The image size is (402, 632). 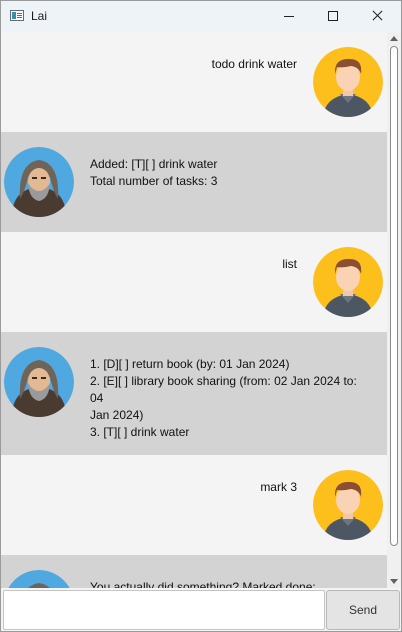 What do you see at coordinates (289, 16) in the screenshot?
I see `minimize-button` at bounding box center [289, 16].